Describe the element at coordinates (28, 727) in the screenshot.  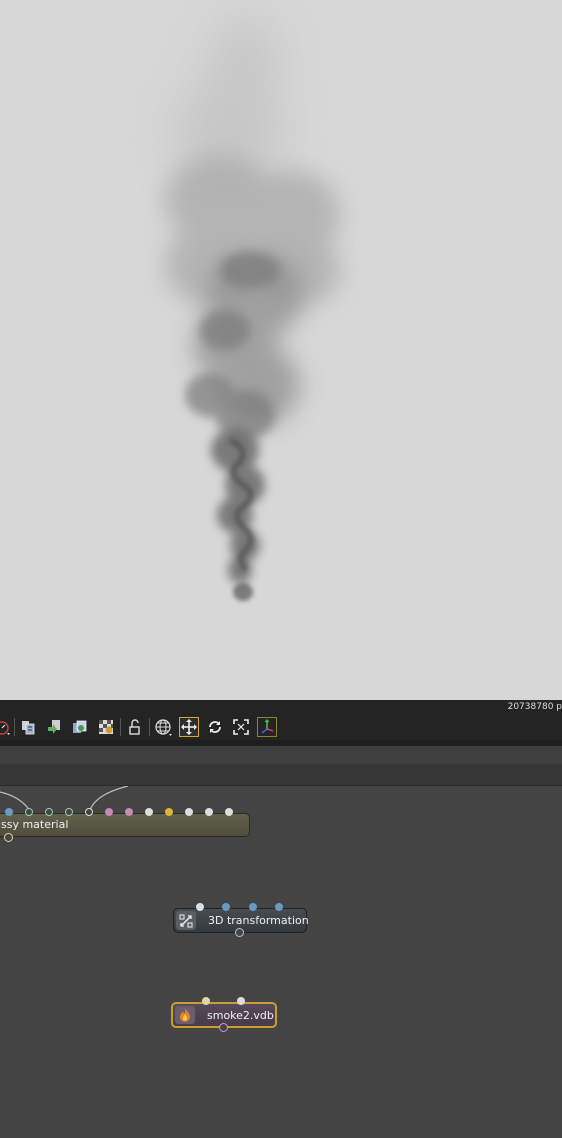
I see `copy-icon` at that location.